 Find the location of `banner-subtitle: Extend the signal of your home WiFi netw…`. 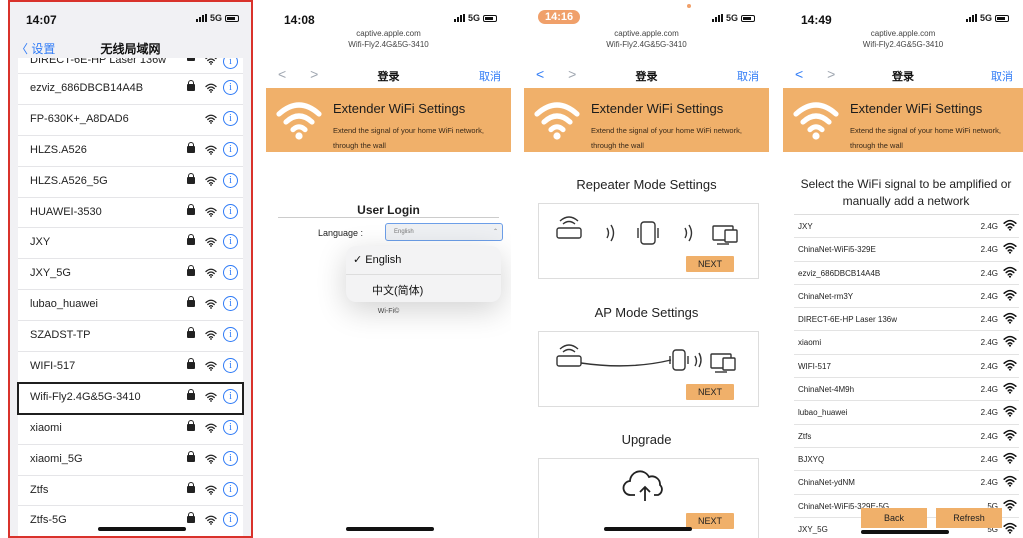

banner-subtitle: Extend the signal of your home WiFi netw… is located at coordinates (666, 138).